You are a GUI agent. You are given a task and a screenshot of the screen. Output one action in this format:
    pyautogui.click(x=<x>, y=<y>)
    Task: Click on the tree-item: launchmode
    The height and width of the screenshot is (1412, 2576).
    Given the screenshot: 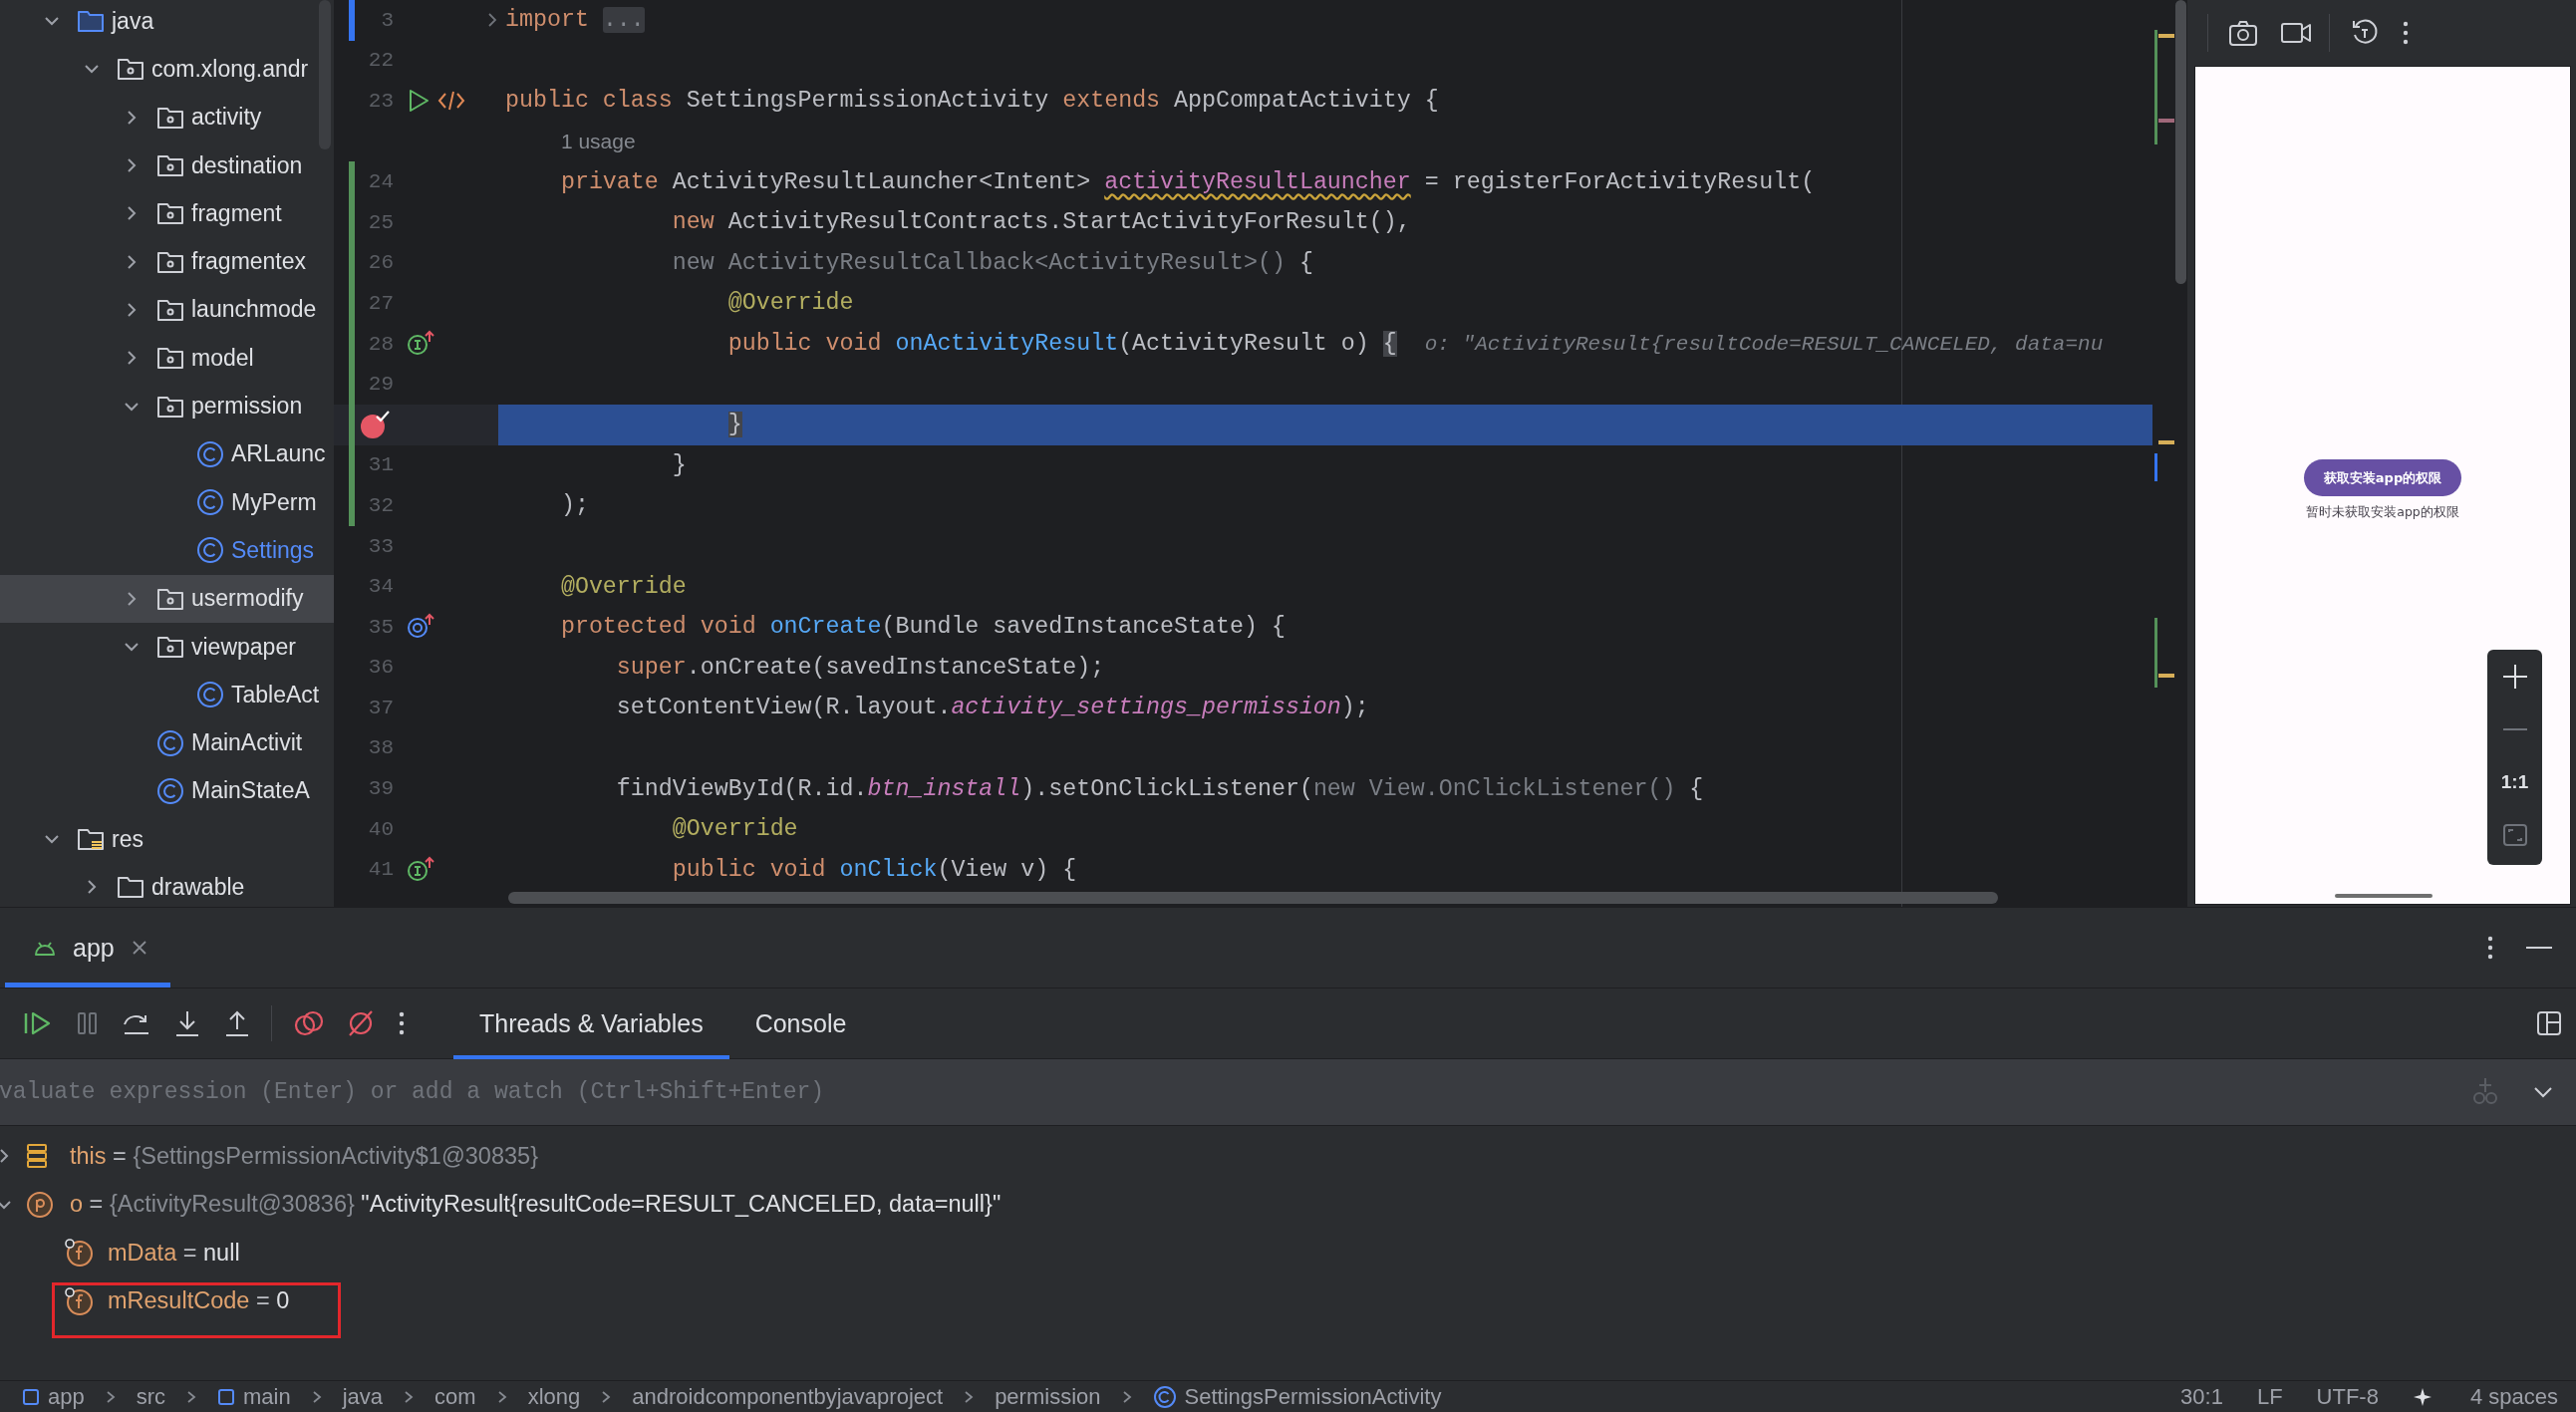 What is the action you would take?
    pyautogui.click(x=167, y=310)
    